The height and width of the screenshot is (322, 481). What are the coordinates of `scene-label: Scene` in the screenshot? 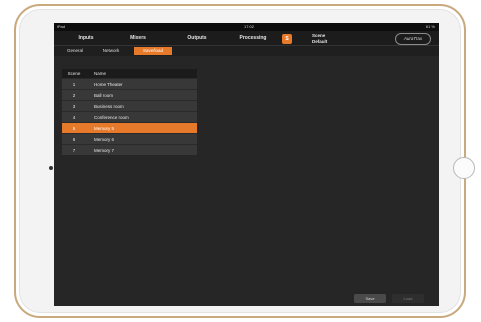 It's located at (319, 35).